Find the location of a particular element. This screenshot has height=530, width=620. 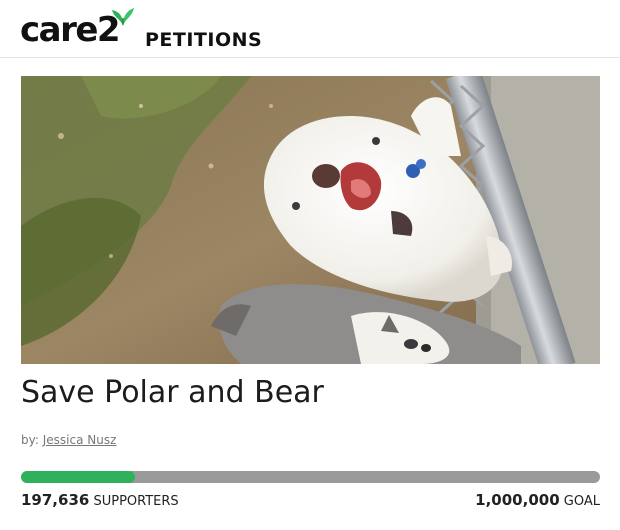

goal-number: 1,000,000 is located at coordinates (517, 500).